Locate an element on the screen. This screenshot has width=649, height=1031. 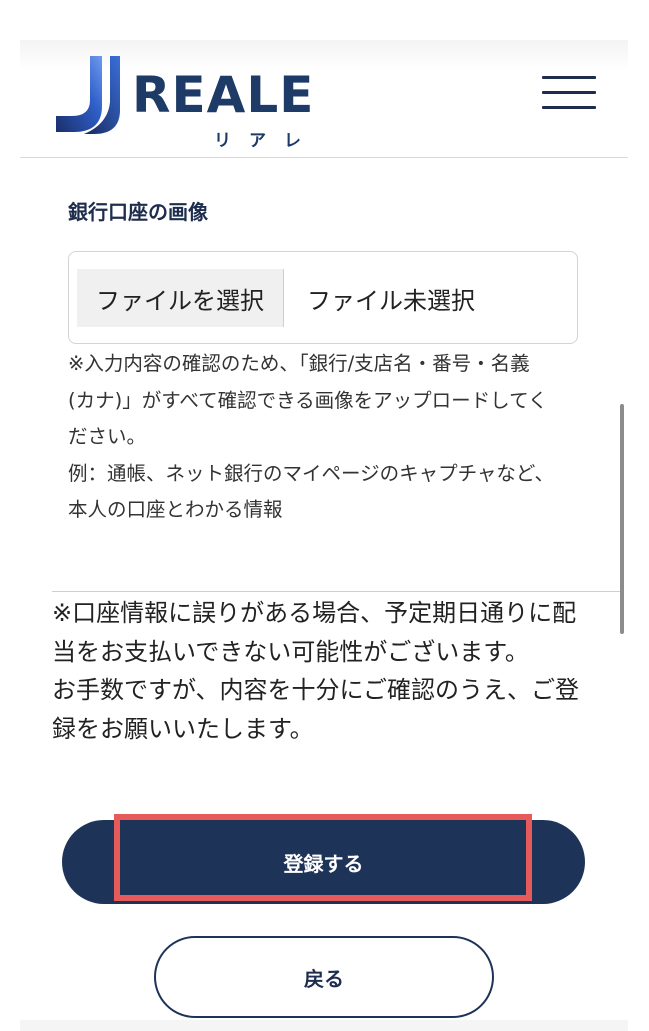
warning-note-line: 録をお願いいたします。 is located at coordinates (183, 728).